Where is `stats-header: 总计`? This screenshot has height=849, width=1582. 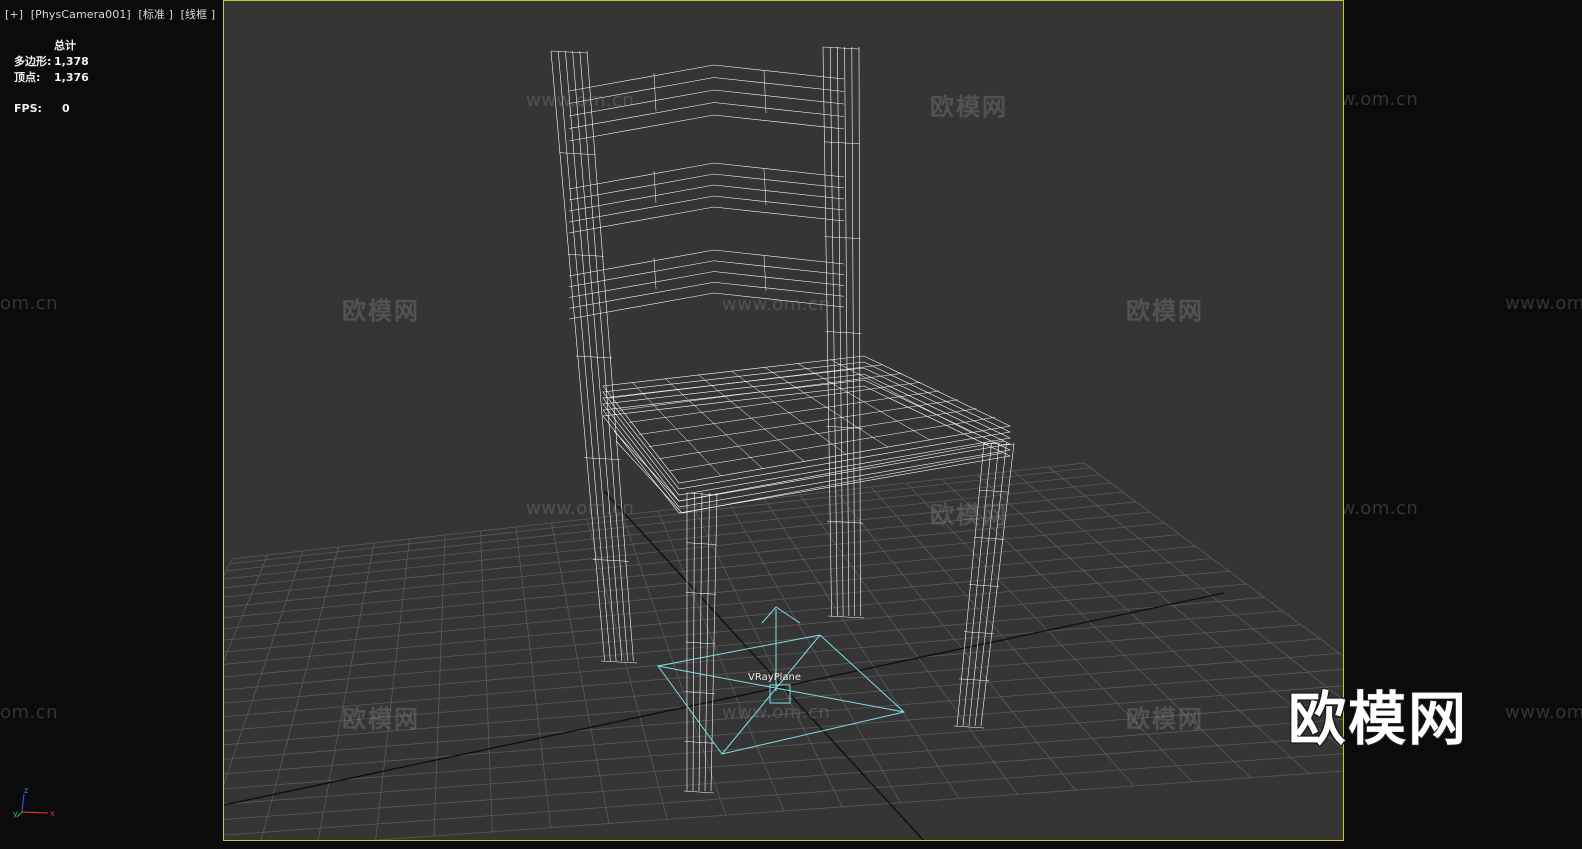
stats-header: 总计 is located at coordinates (65, 45).